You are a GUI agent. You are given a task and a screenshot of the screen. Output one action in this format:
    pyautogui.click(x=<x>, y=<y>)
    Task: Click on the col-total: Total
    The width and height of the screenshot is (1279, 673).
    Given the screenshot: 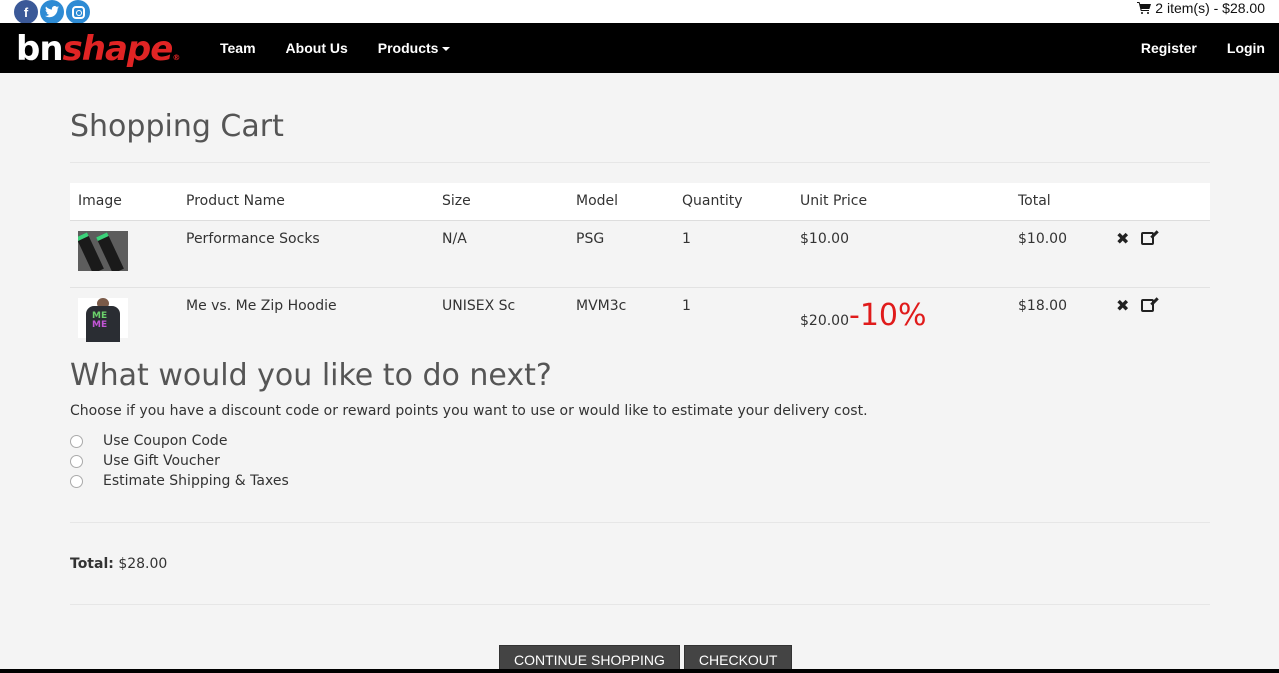 What is the action you would take?
    pyautogui.click(x=1059, y=202)
    